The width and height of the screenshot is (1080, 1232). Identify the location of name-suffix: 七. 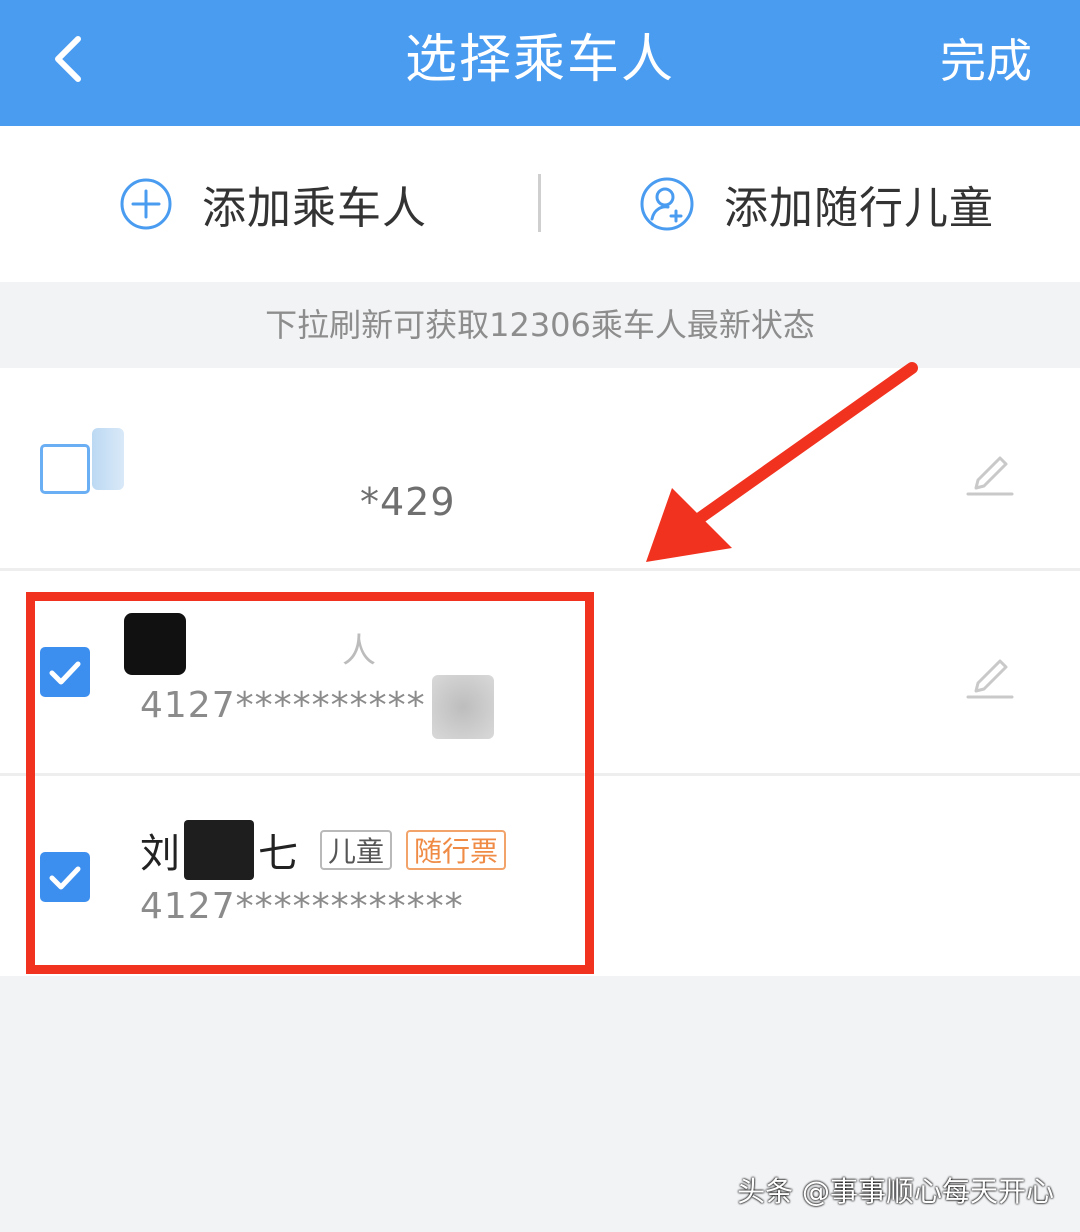
(278, 854).